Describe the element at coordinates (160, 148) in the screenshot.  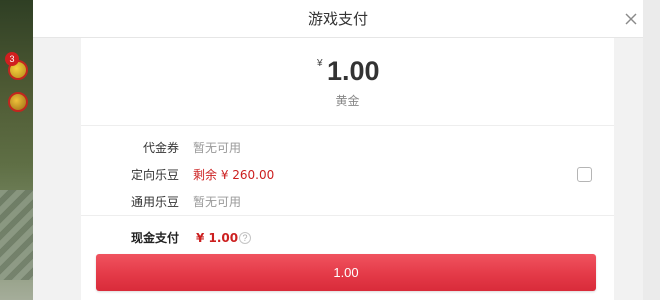
I see `payment-option-label: 代金券` at that location.